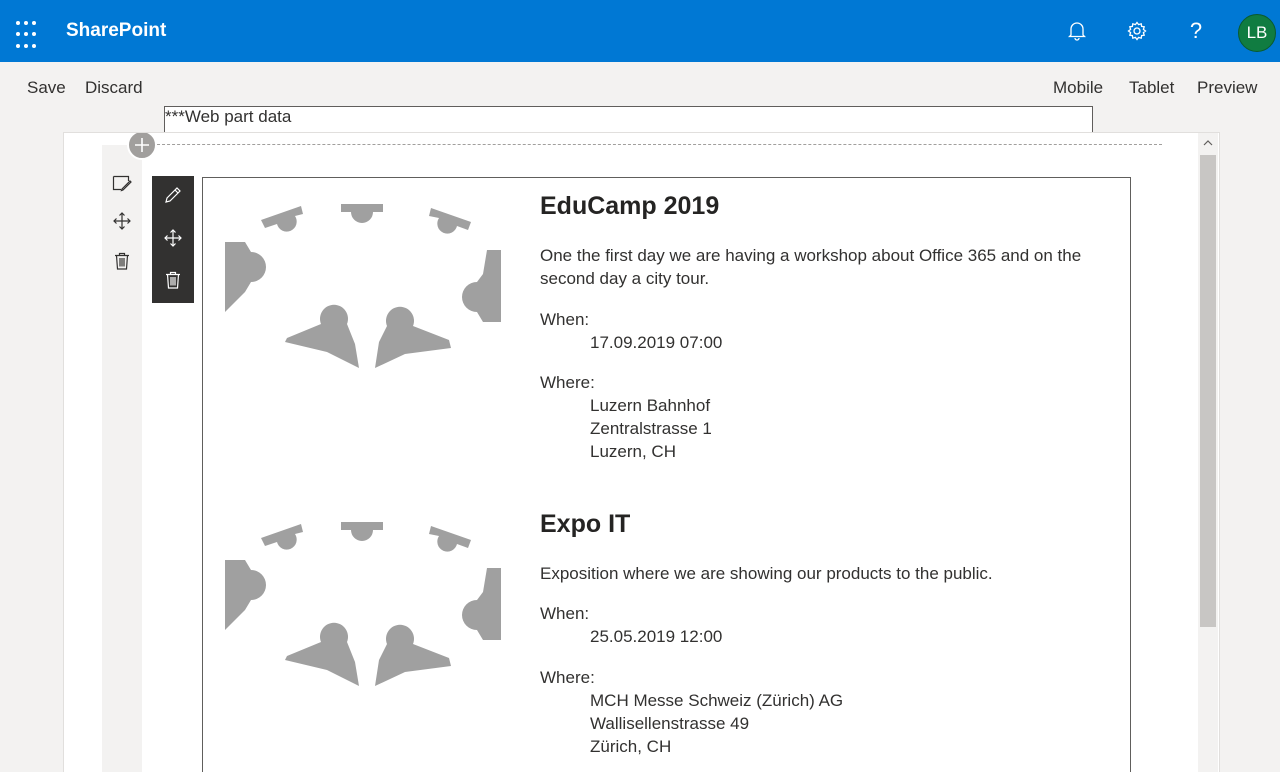 The image size is (1280, 772). I want to click on move-web-part-icon, so click(173, 238).